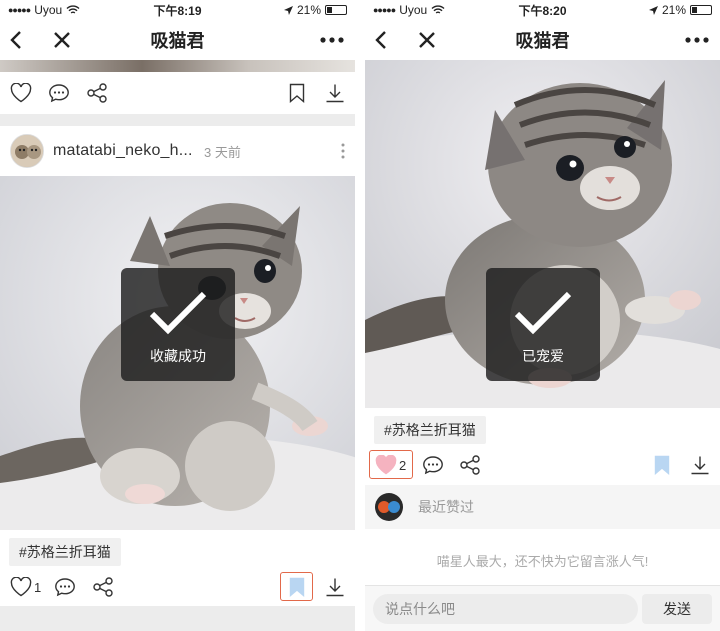 The image size is (720, 631). I want to click on post-time: 3 天前, so click(222, 152).